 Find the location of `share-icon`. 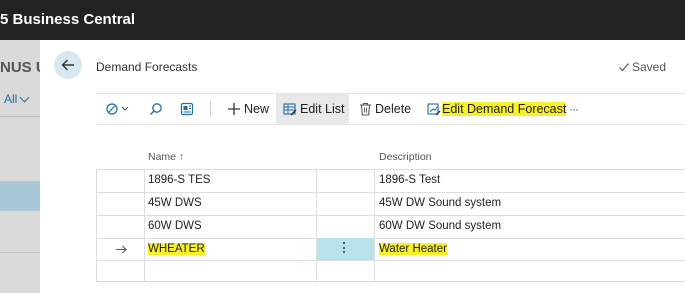

share-icon is located at coordinates (187, 109).